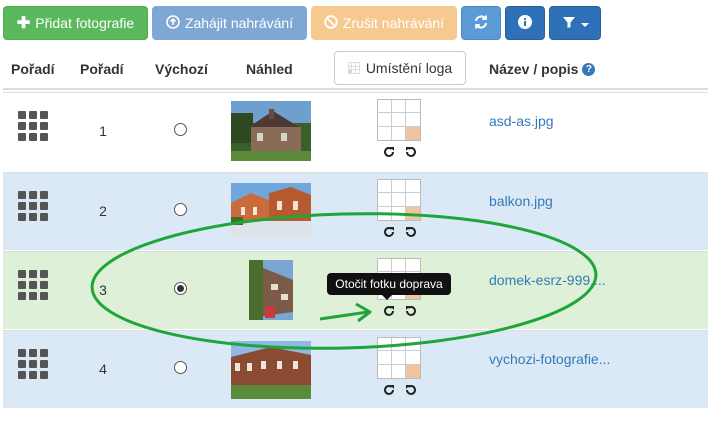 The height and width of the screenshot is (422, 711). I want to click on start-upload-button: Zahájit nahrávání, so click(229, 23).